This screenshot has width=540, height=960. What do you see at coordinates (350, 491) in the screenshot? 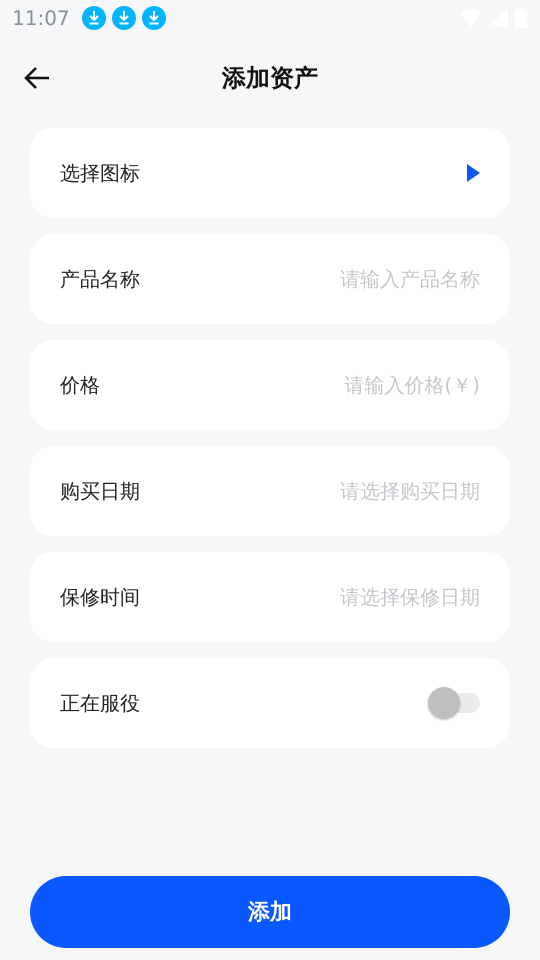
I see `input-field: 请选择购买日期` at bounding box center [350, 491].